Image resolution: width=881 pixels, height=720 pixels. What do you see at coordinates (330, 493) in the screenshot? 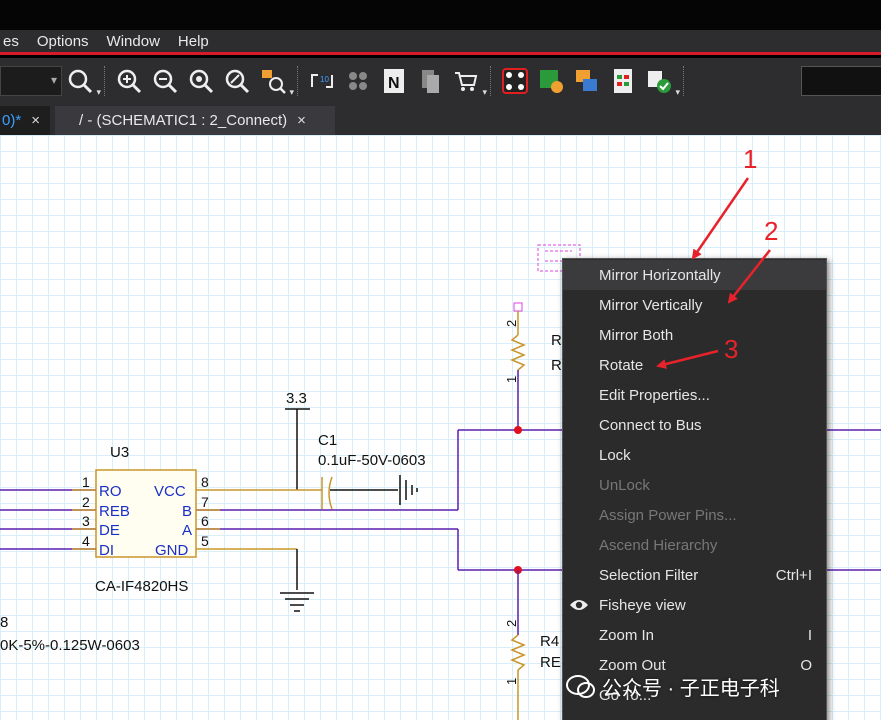
I see `capacitor-plate` at bounding box center [330, 493].